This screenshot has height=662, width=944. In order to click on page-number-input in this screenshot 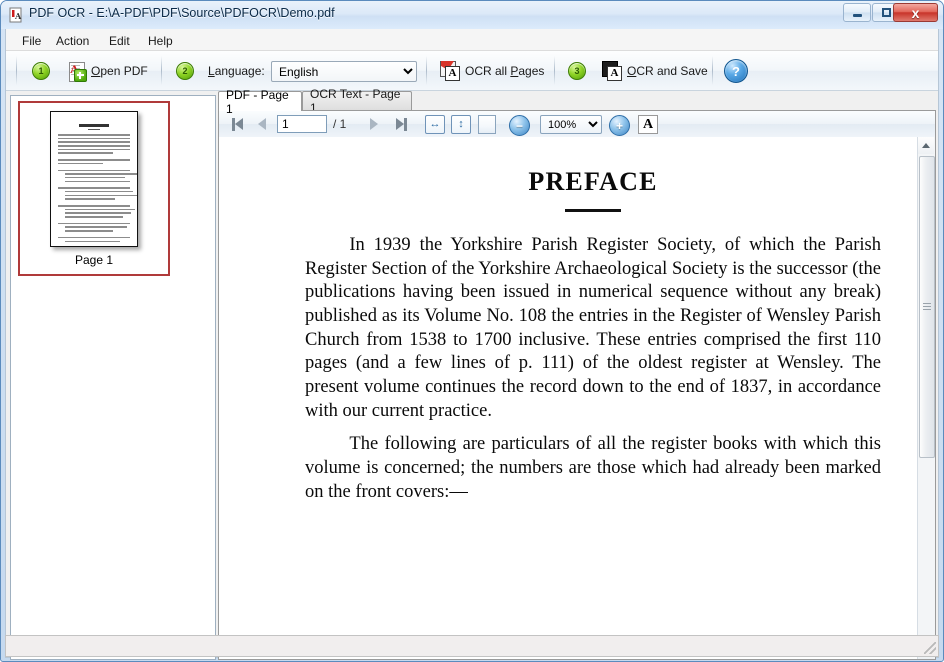, I will do `click(302, 124)`.